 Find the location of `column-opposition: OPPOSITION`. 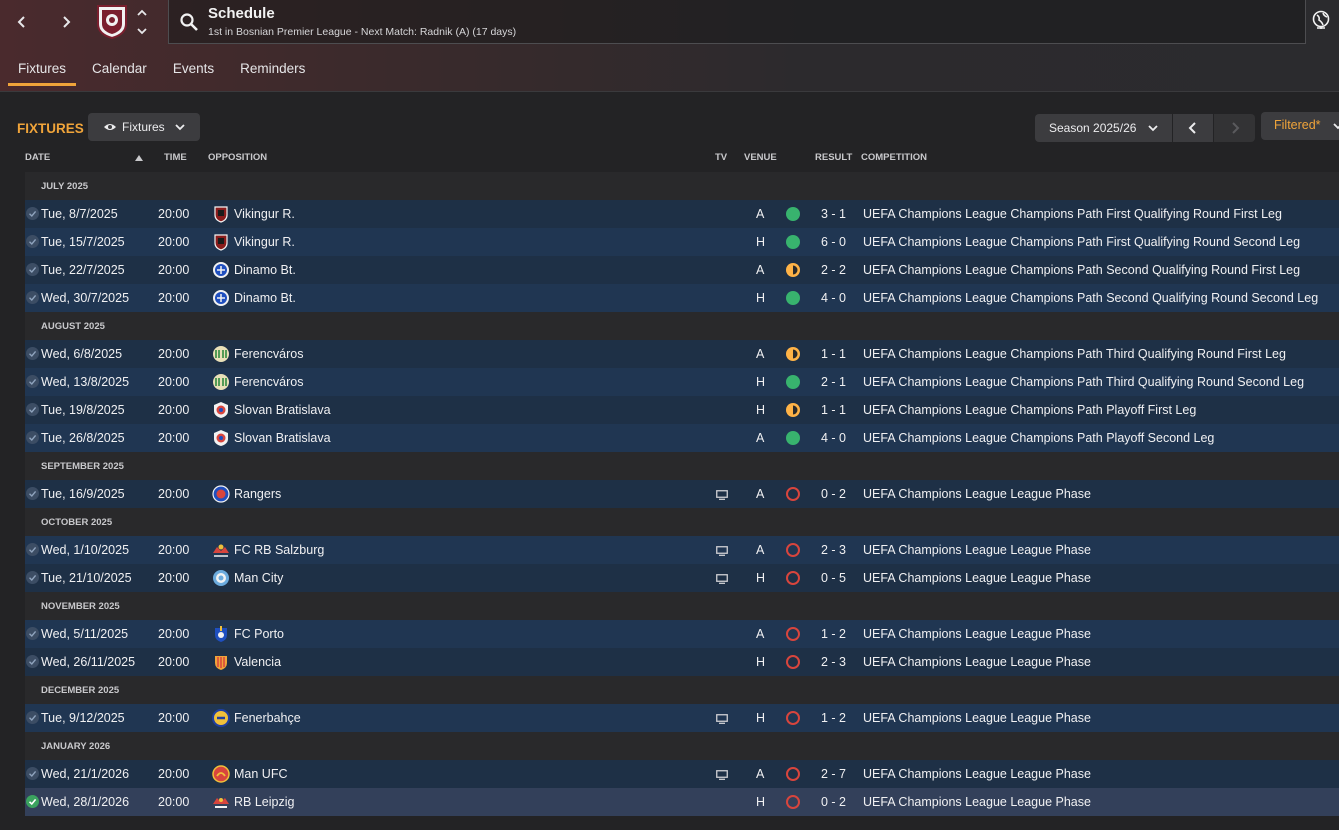

column-opposition: OPPOSITION is located at coordinates (237, 157).